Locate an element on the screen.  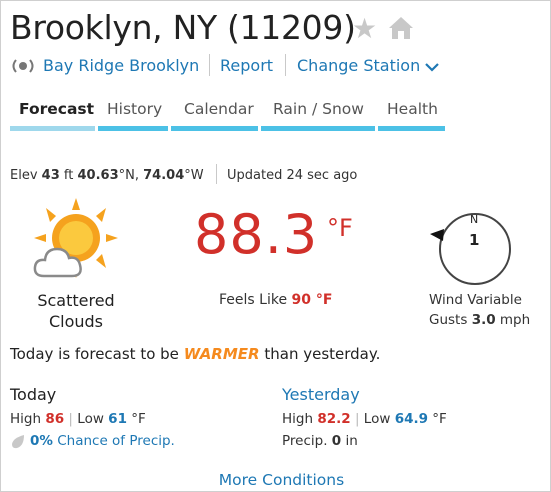
station-signal-icon is located at coordinates (23, 68).